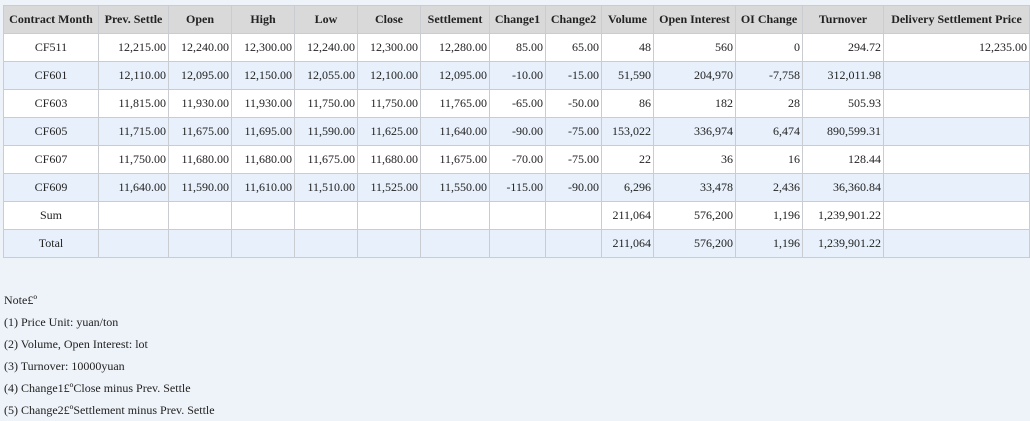  I want to click on column-header: Close, so click(389, 19).